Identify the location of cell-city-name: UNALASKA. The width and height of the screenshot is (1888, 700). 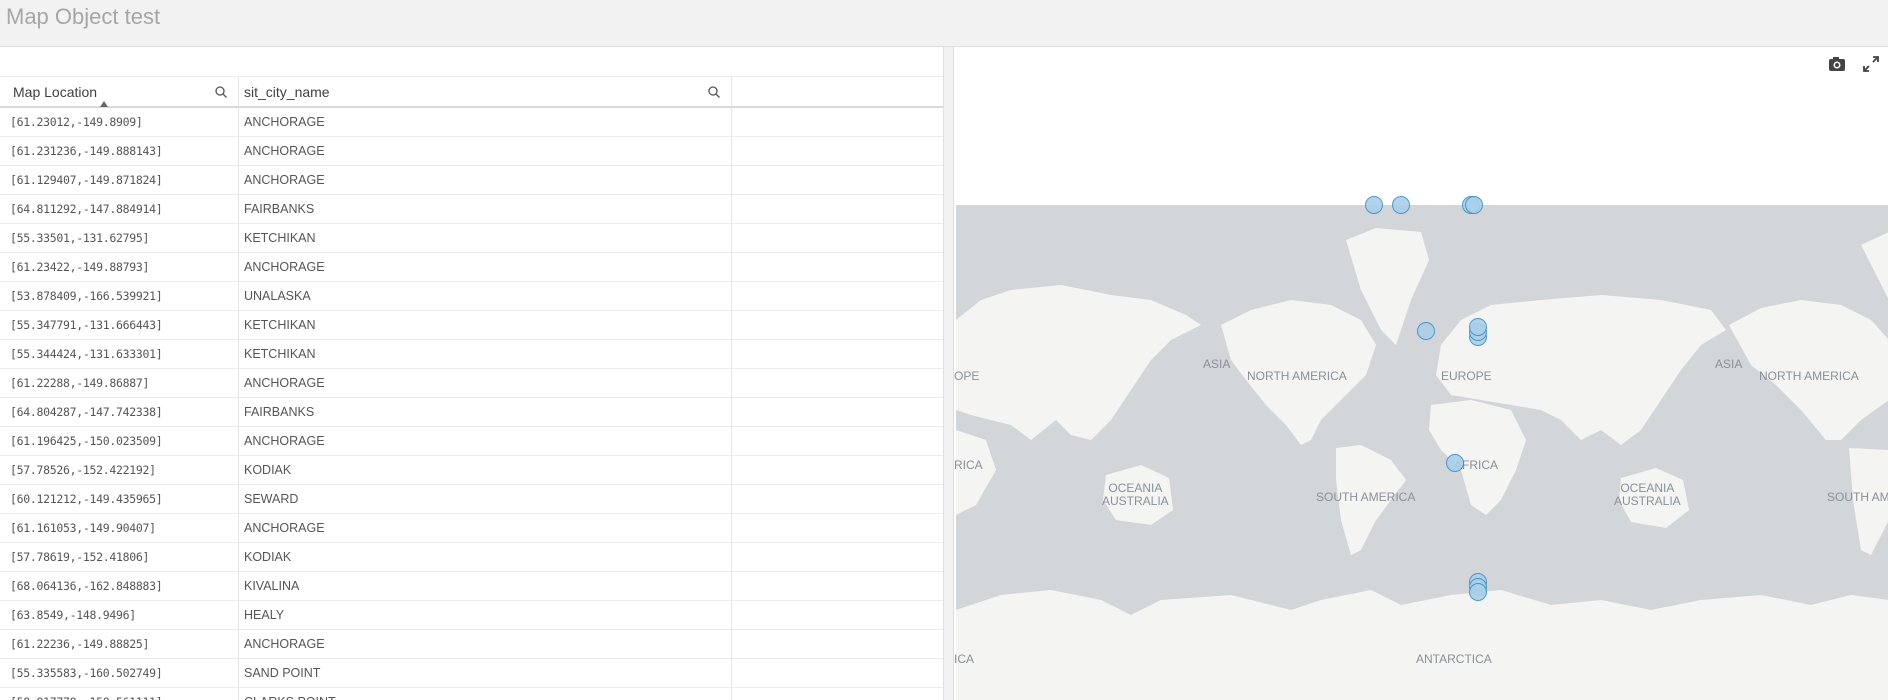
(485, 296).